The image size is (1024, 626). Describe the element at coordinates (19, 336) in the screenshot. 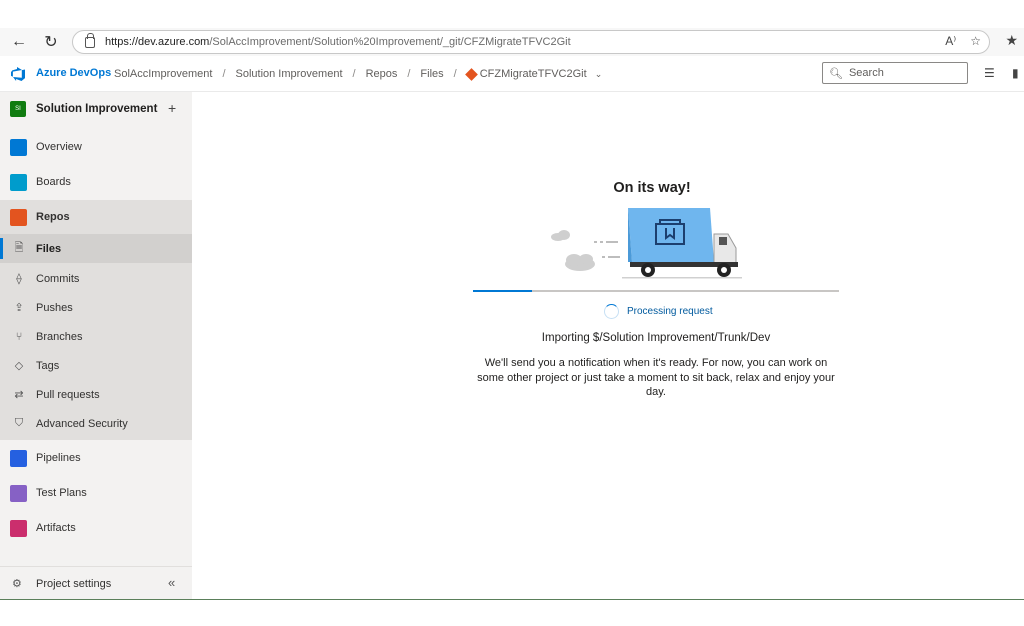

I see `branches-icon: ⑂` at that location.